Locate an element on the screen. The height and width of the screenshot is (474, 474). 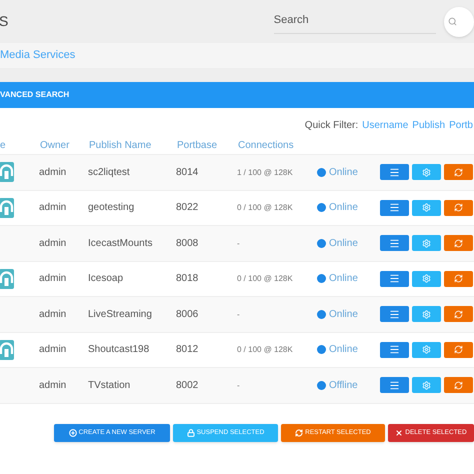
publish-name-cell: Icesoap is located at coordinates (106, 278).